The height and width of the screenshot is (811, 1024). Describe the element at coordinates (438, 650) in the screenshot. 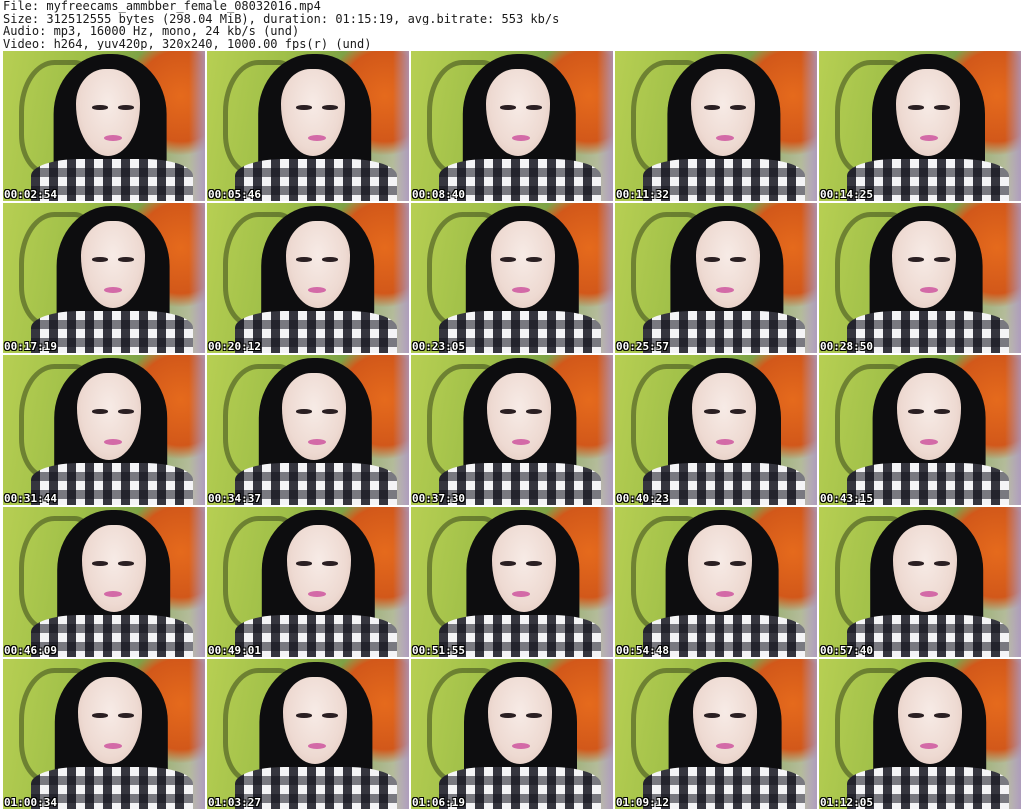

I see `frame-timestamp: 00:51:55` at that location.